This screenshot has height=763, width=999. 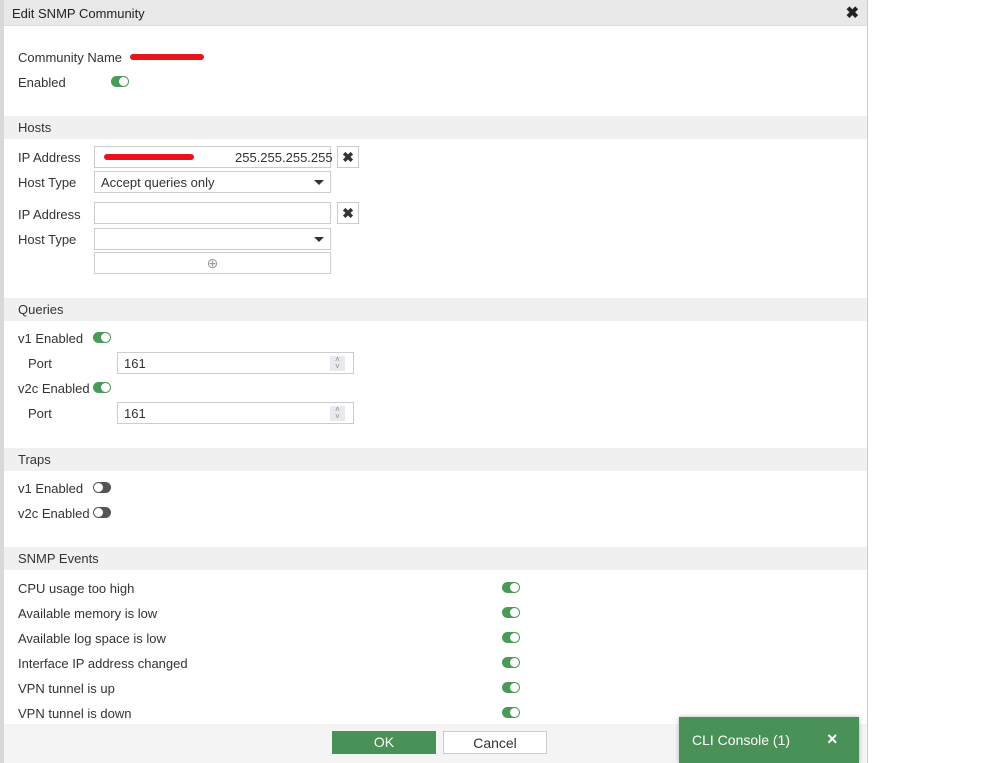 I want to click on redacted-community-name, so click(x=167, y=57).